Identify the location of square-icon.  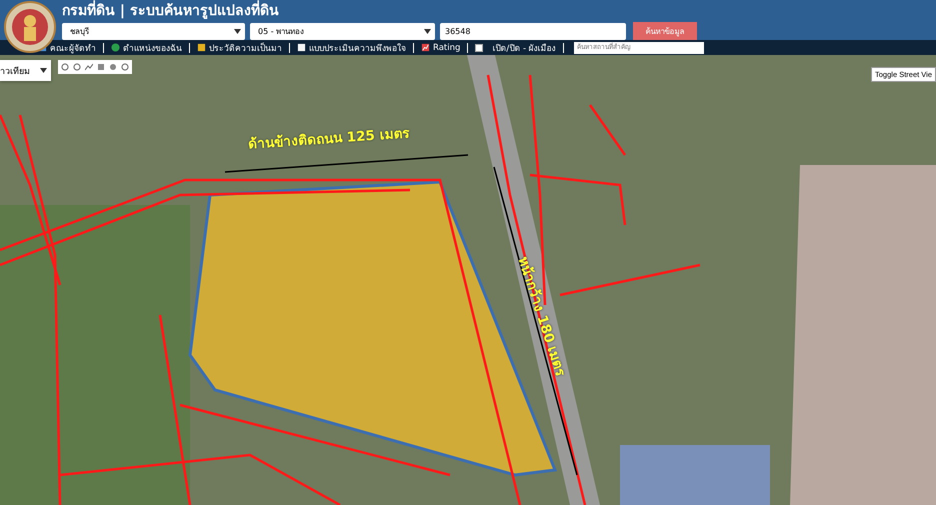
(101, 67).